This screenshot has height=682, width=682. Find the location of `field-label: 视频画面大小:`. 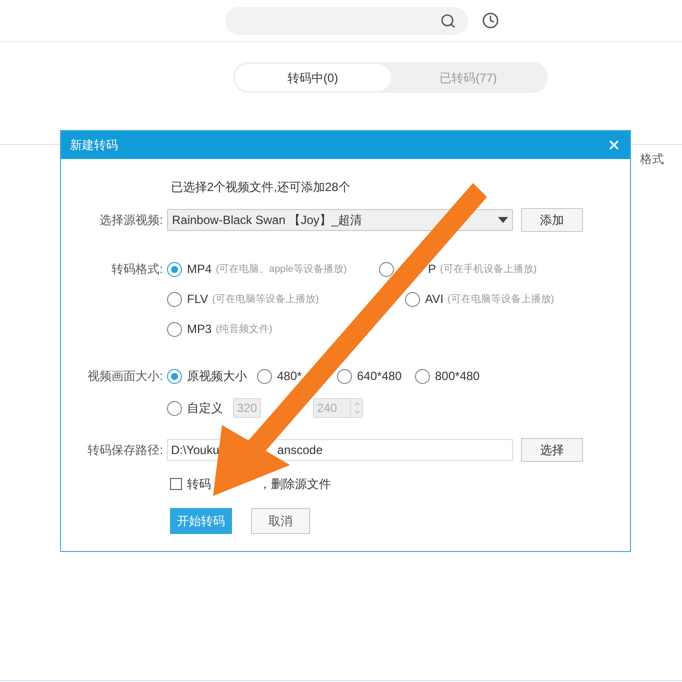

field-label: 视频画面大小: is located at coordinates (125, 376).